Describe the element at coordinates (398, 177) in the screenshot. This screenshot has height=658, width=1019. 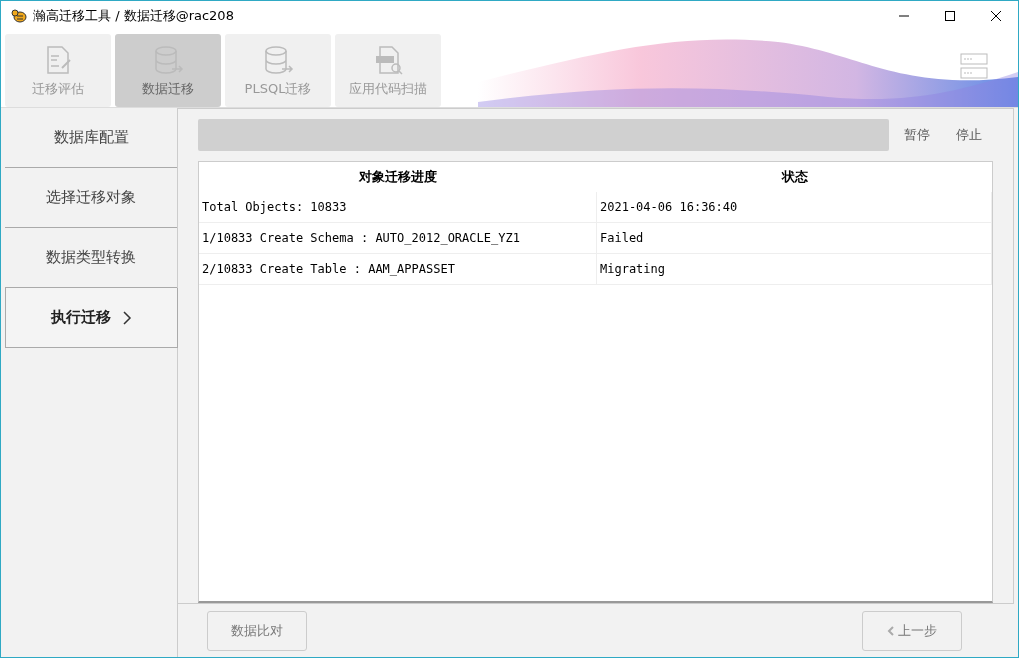
I see `column-header: 对象迁移进度` at that location.